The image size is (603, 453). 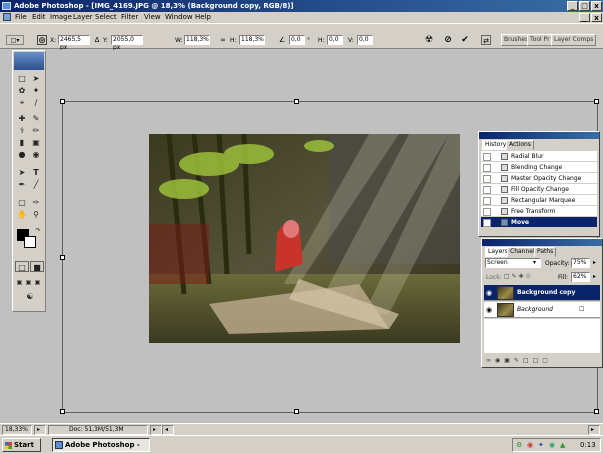 What do you see at coordinates (36, 172) in the screenshot?
I see `type-tool-icon: T` at bounding box center [36, 172].